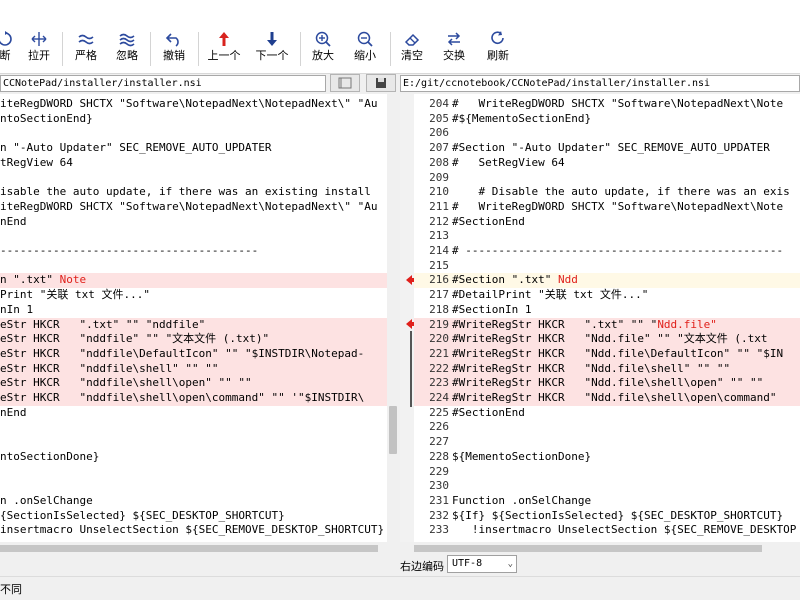  Describe the element at coordinates (272, 50) in the screenshot. I see `next-button: 下一个` at that location.